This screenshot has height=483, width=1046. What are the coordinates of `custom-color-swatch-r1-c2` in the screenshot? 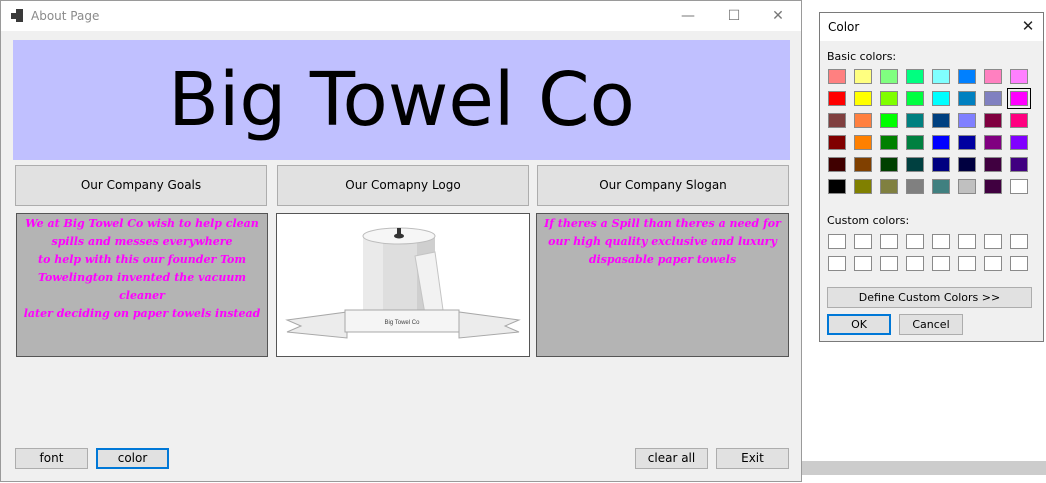 It's located at (889, 263).